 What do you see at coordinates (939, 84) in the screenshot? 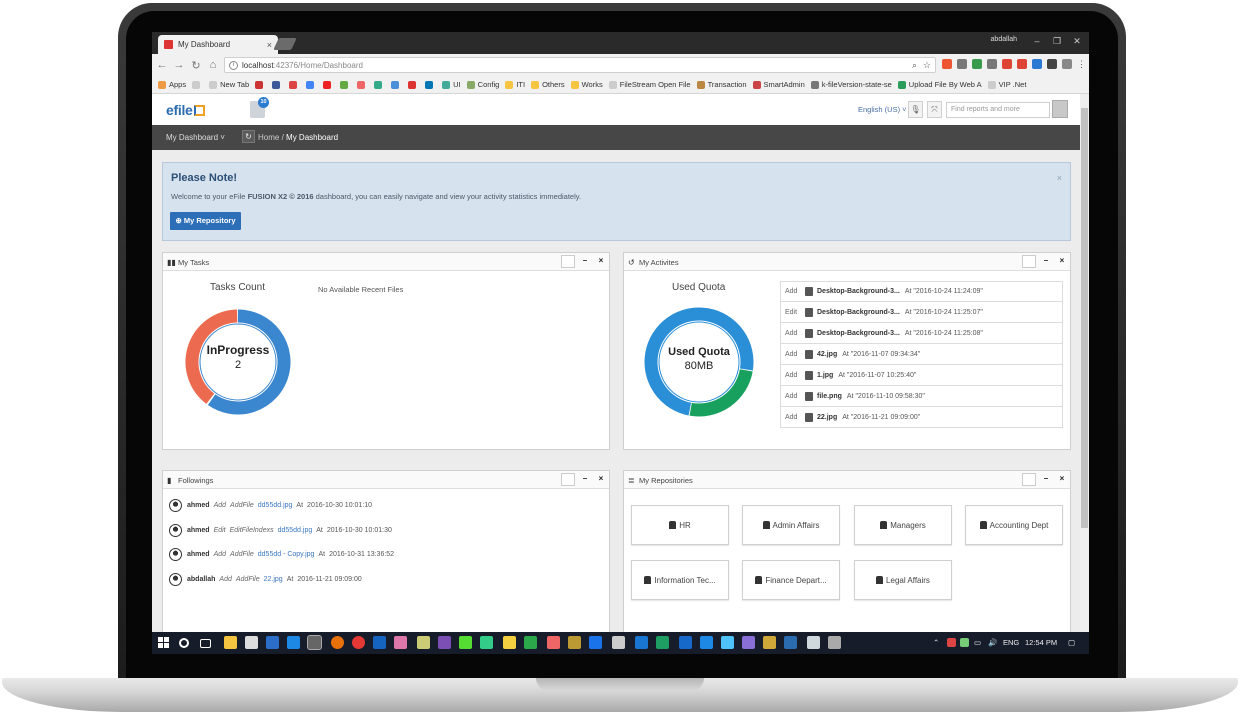
I see `bookmark: Upload File By Web A` at bounding box center [939, 84].